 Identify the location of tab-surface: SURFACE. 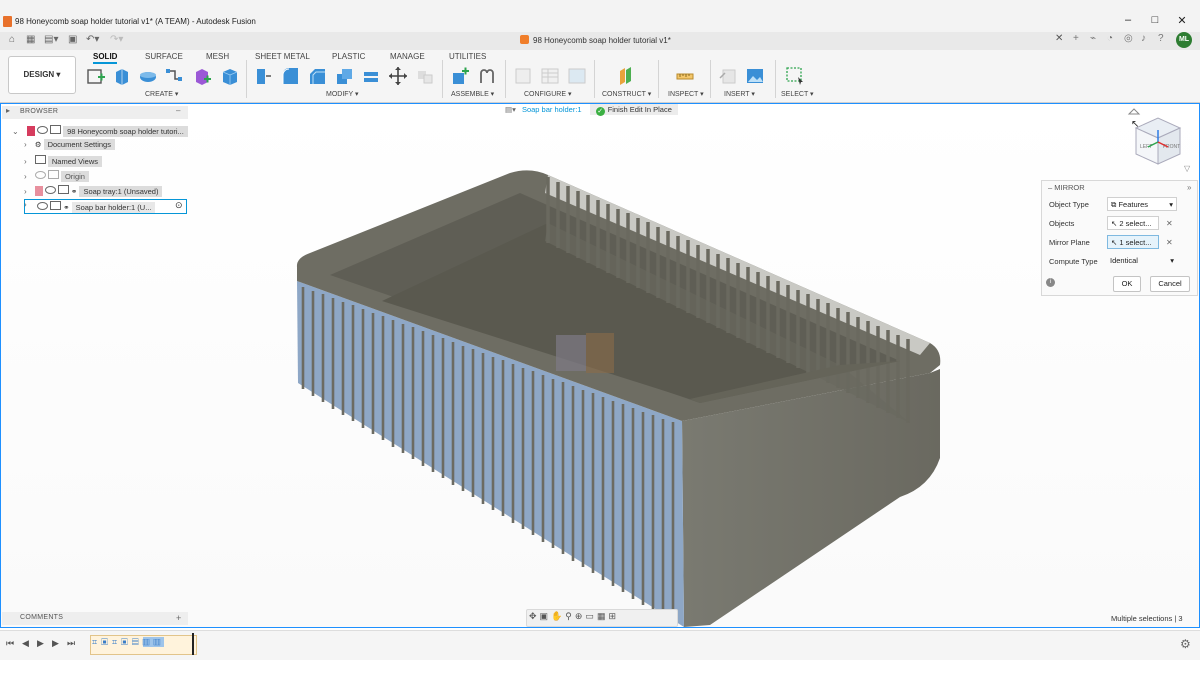
(164, 56).